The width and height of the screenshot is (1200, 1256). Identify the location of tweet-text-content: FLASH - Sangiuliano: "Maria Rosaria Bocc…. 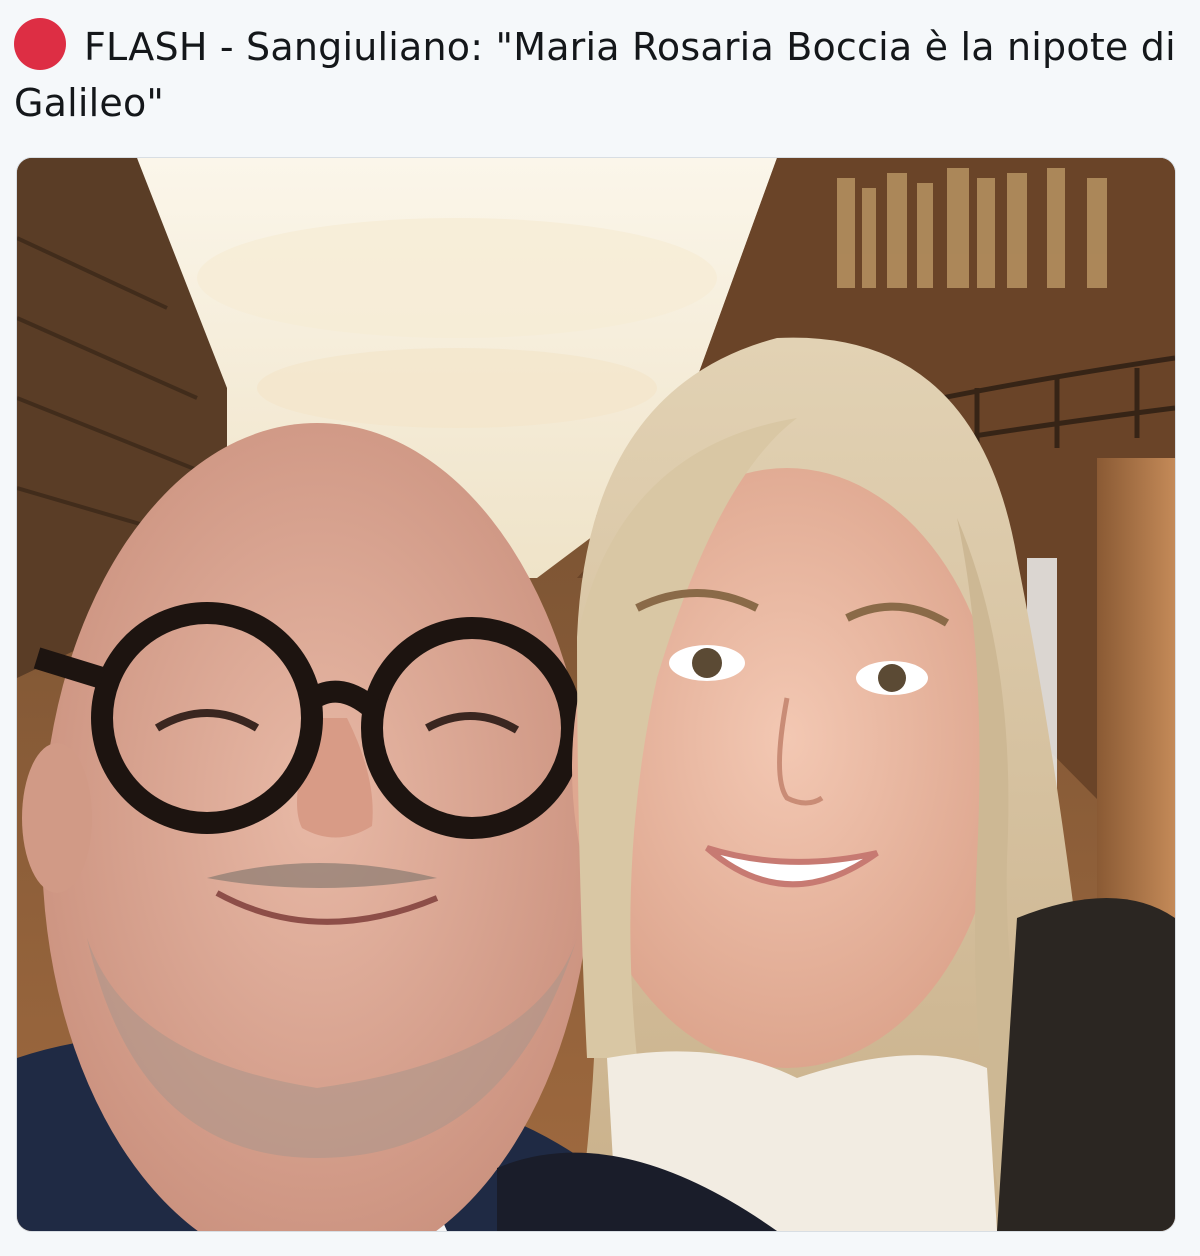
(595, 75).